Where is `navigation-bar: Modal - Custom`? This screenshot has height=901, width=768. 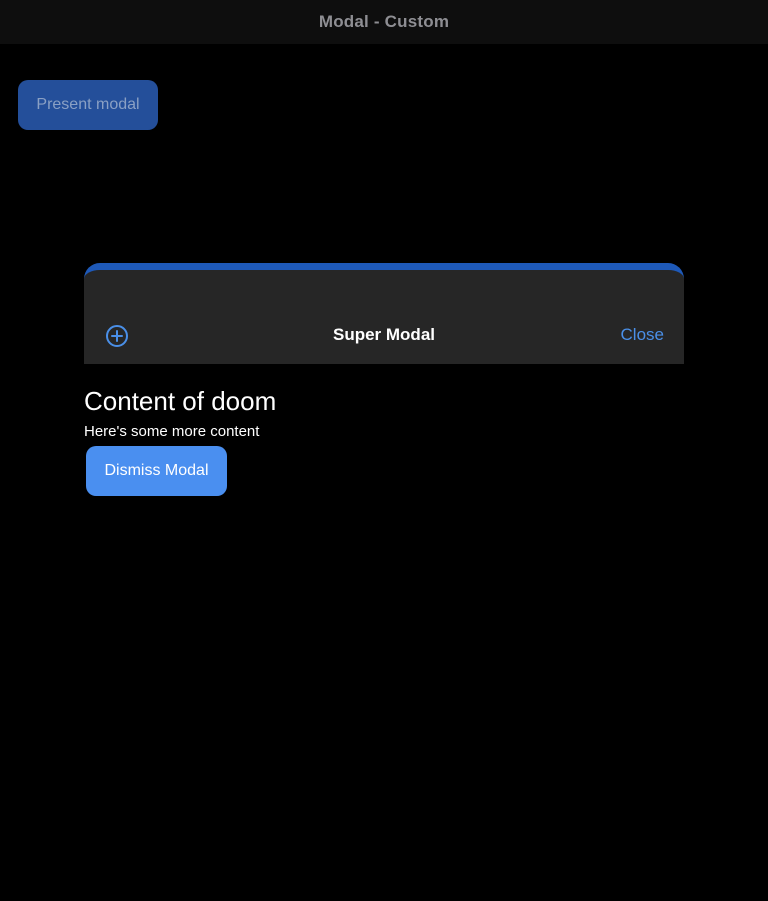 navigation-bar: Modal - Custom is located at coordinates (384, 22).